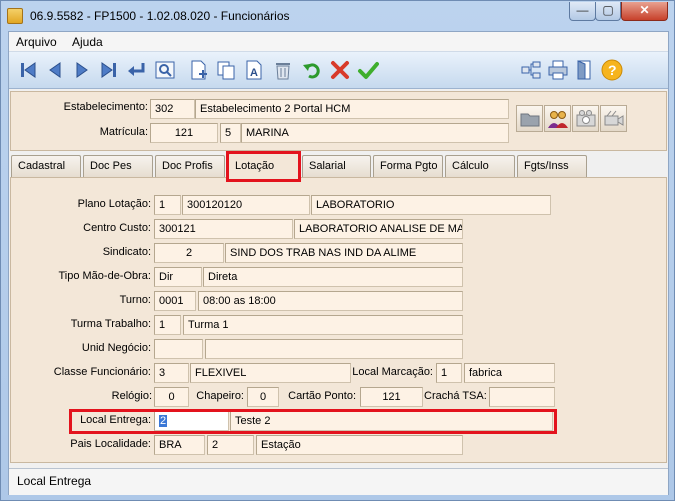 Image resolution: width=675 pixels, height=501 pixels. I want to click on tab-lotacao: Lotação, so click(264, 165).